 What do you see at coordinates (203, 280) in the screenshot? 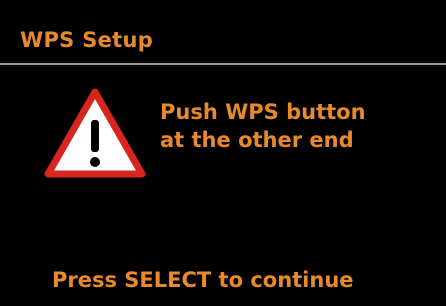
I see `select-continue-hint: Press SELECT to continue` at bounding box center [203, 280].